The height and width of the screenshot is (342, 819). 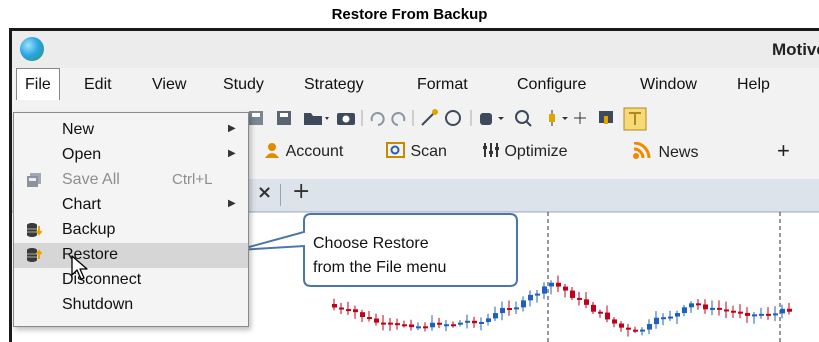 What do you see at coordinates (795, 49) in the screenshot?
I see `window-title: Motive` at bounding box center [795, 49].